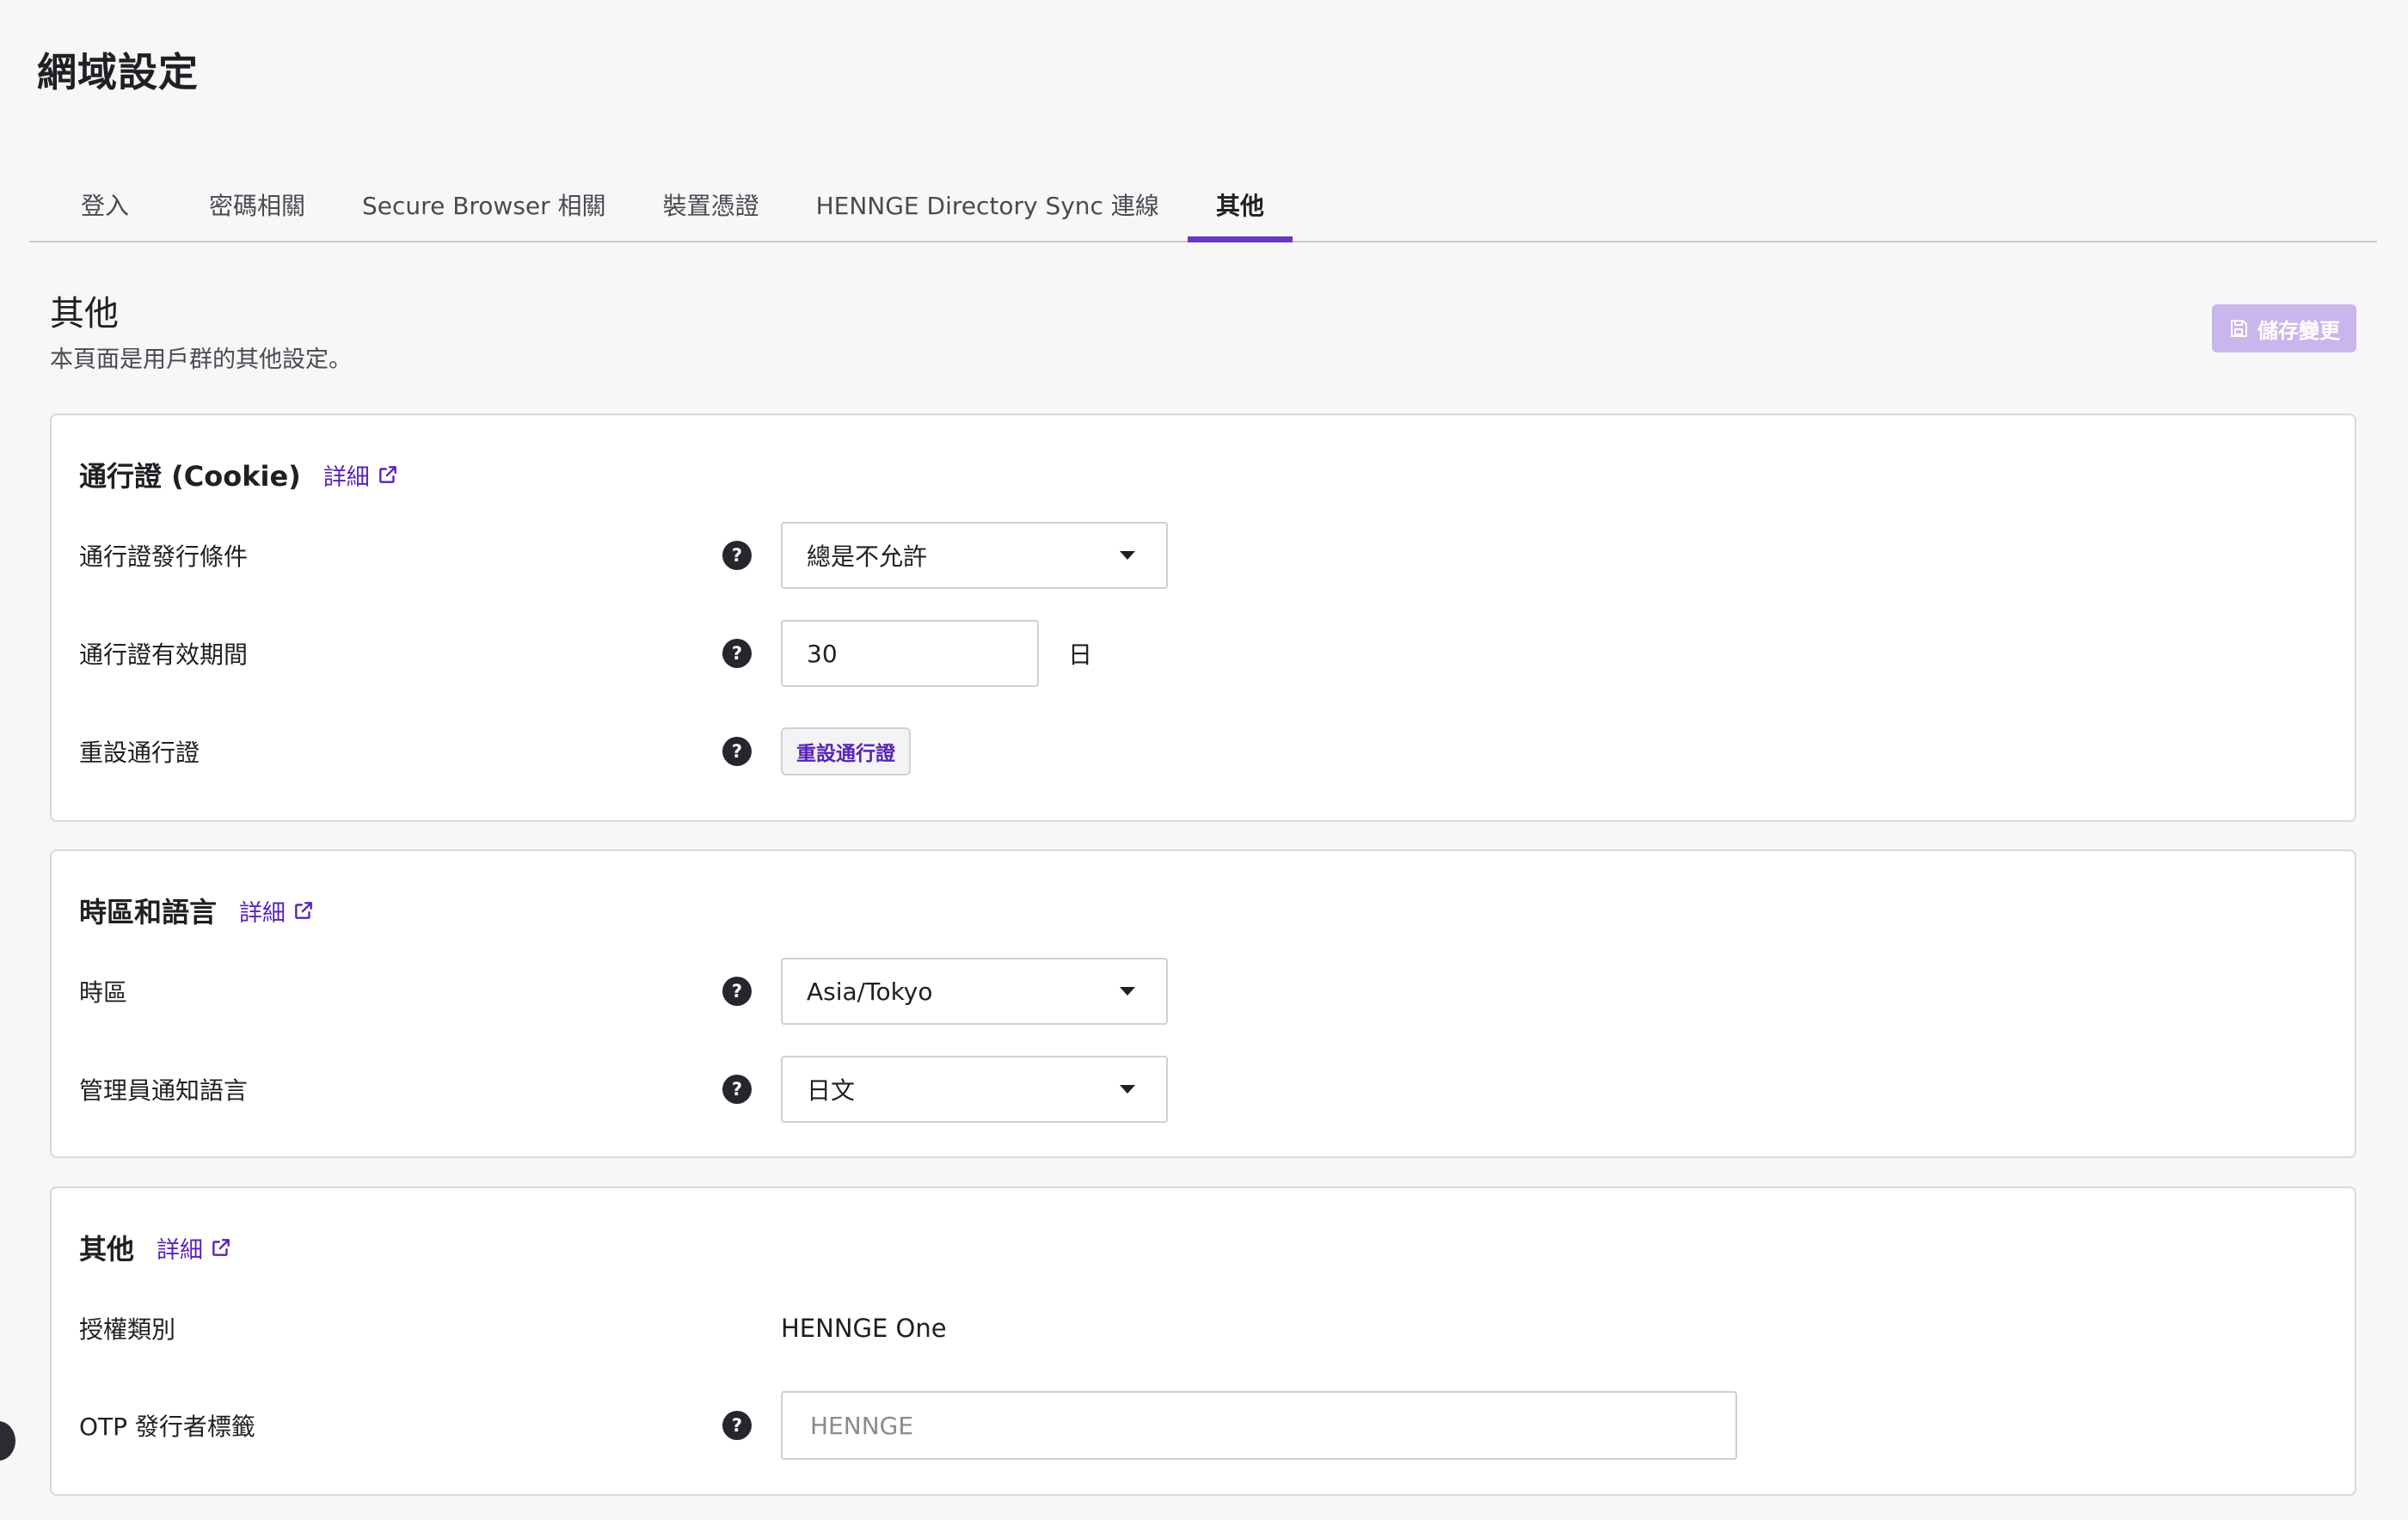 This screenshot has height=1520, width=2408. What do you see at coordinates (831, 1090) in the screenshot?
I see `select-value: 日文` at bounding box center [831, 1090].